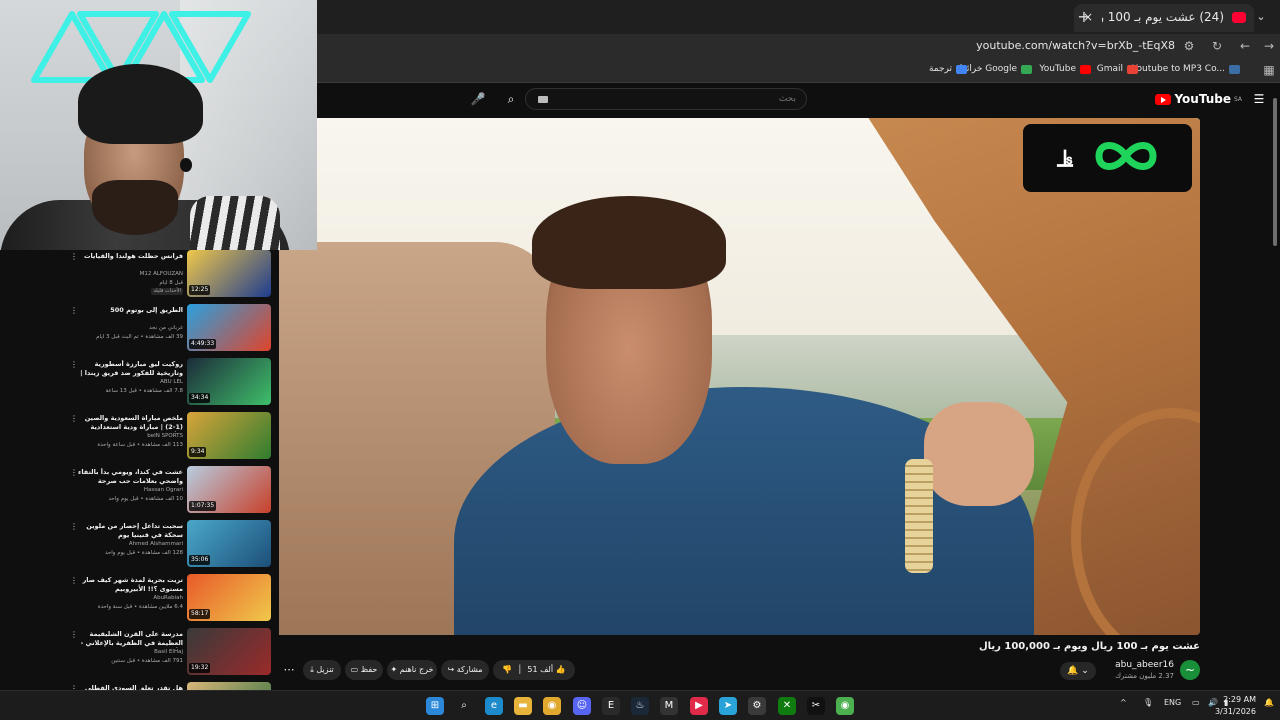  What do you see at coordinates (464, 706) in the screenshot?
I see `search-icon: ⌕` at bounding box center [464, 706].